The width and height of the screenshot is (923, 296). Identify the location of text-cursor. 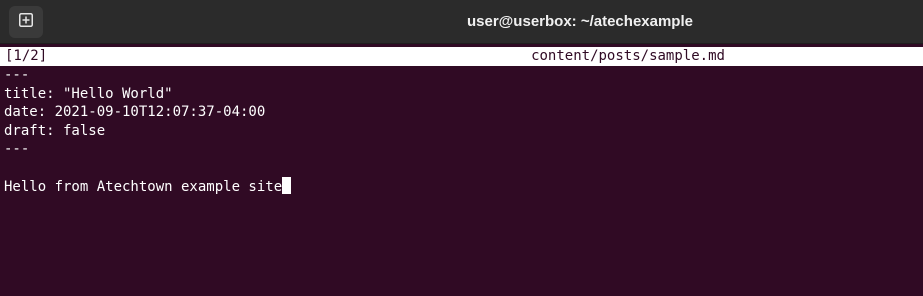
(287, 185).